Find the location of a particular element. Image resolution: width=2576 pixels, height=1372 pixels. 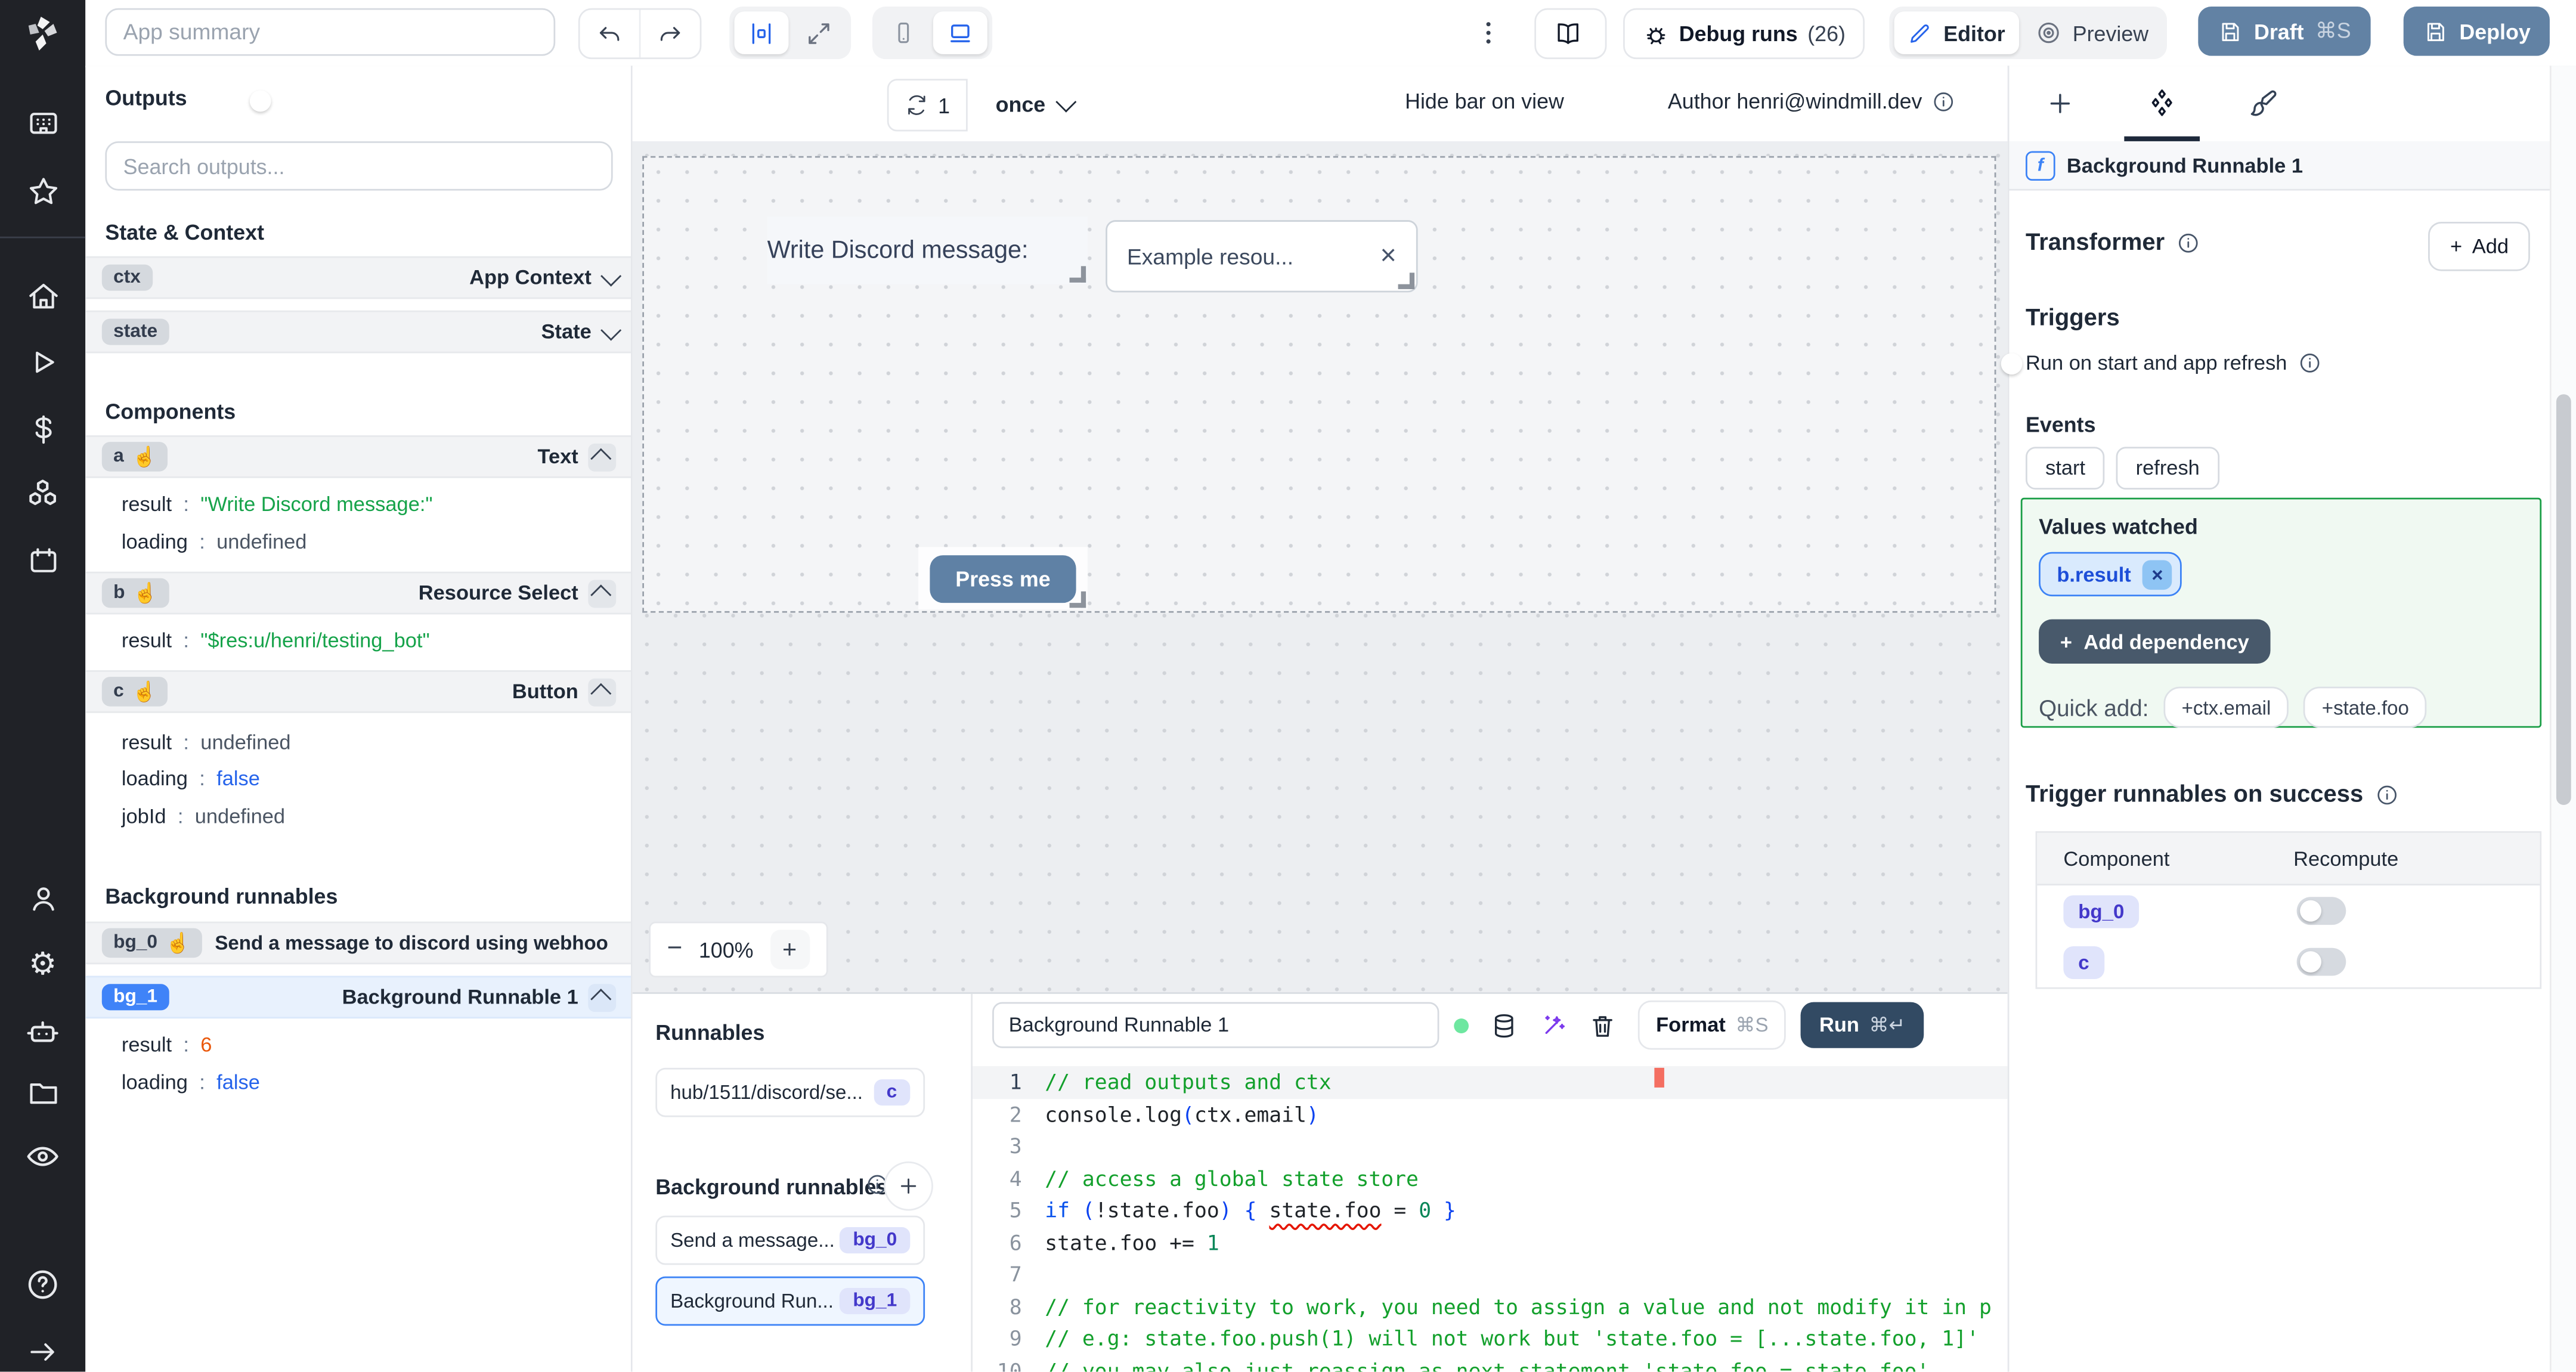

settings-components-tab is located at coordinates (2162, 103).